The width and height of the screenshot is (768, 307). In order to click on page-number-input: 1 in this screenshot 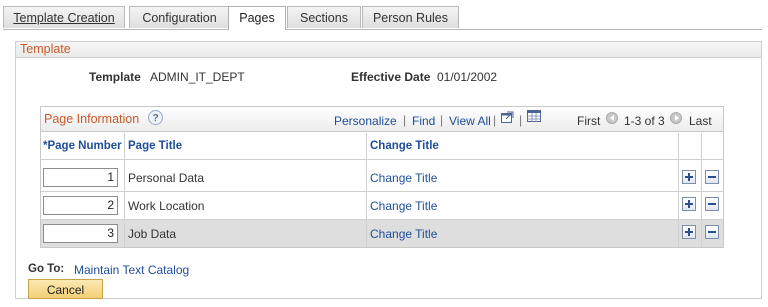, I will do `click(80, 177)`.